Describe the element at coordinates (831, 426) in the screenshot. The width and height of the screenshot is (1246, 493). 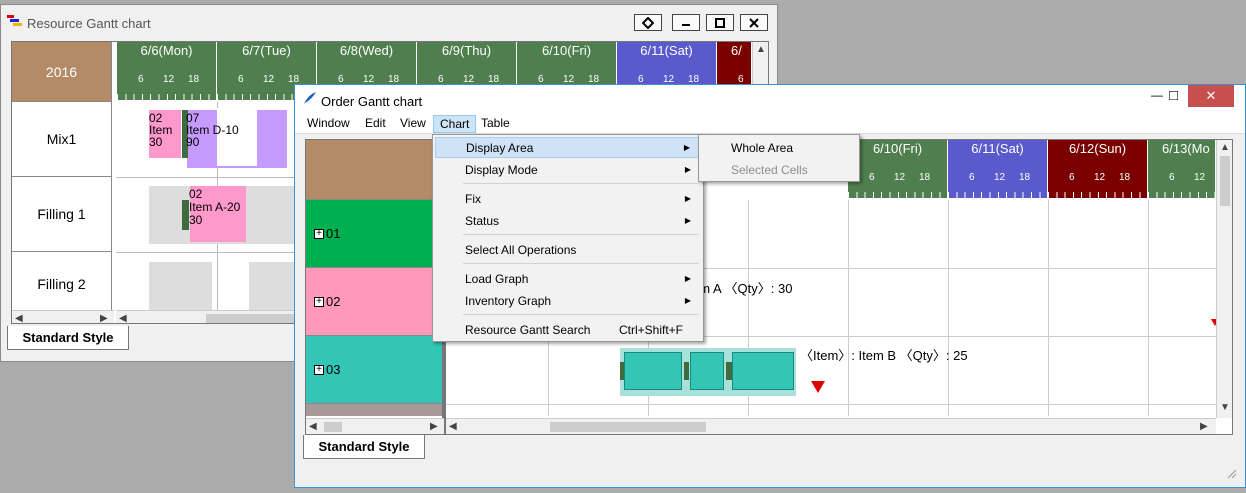
I see `order-horizontal-scrollbar: ◀ ▶` at that location.